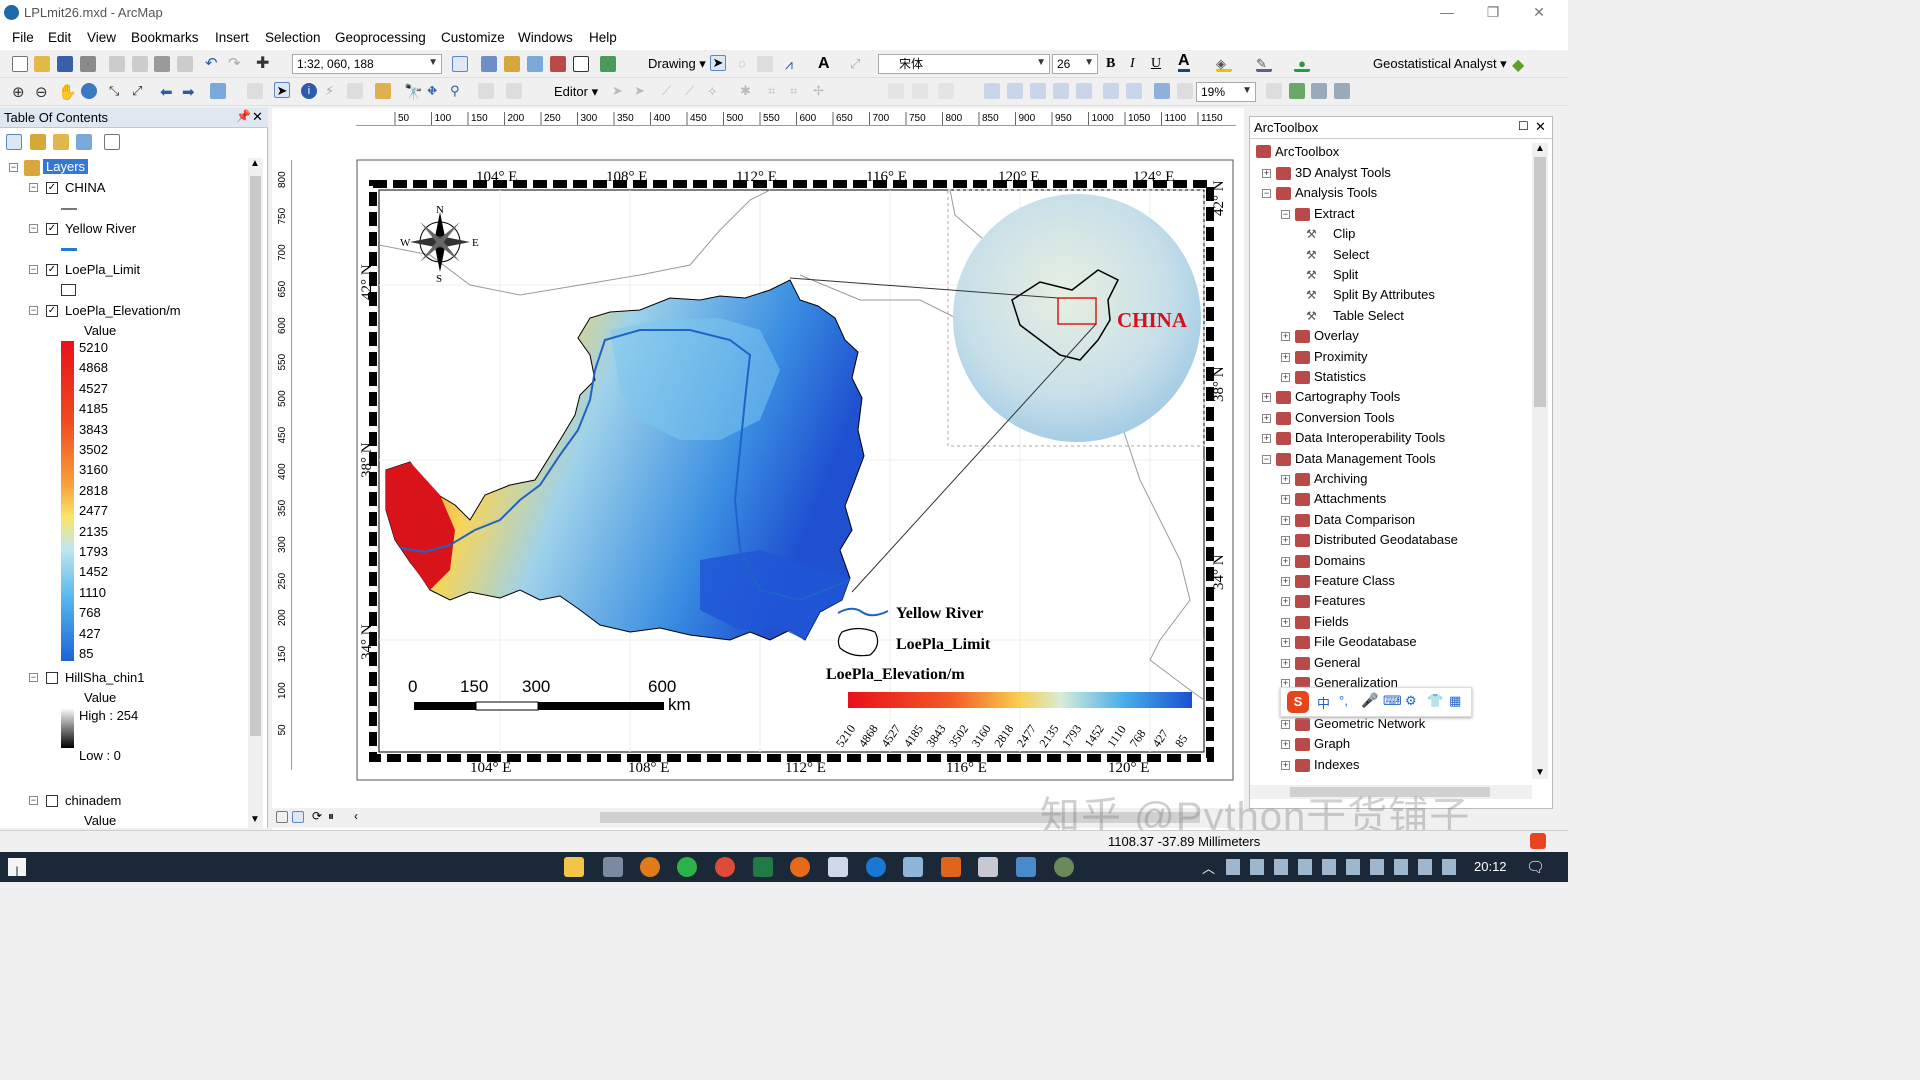  Describe the element at coordinates (1538, 841) in the screenshot. I see `sogou-tray-icon` at that location.